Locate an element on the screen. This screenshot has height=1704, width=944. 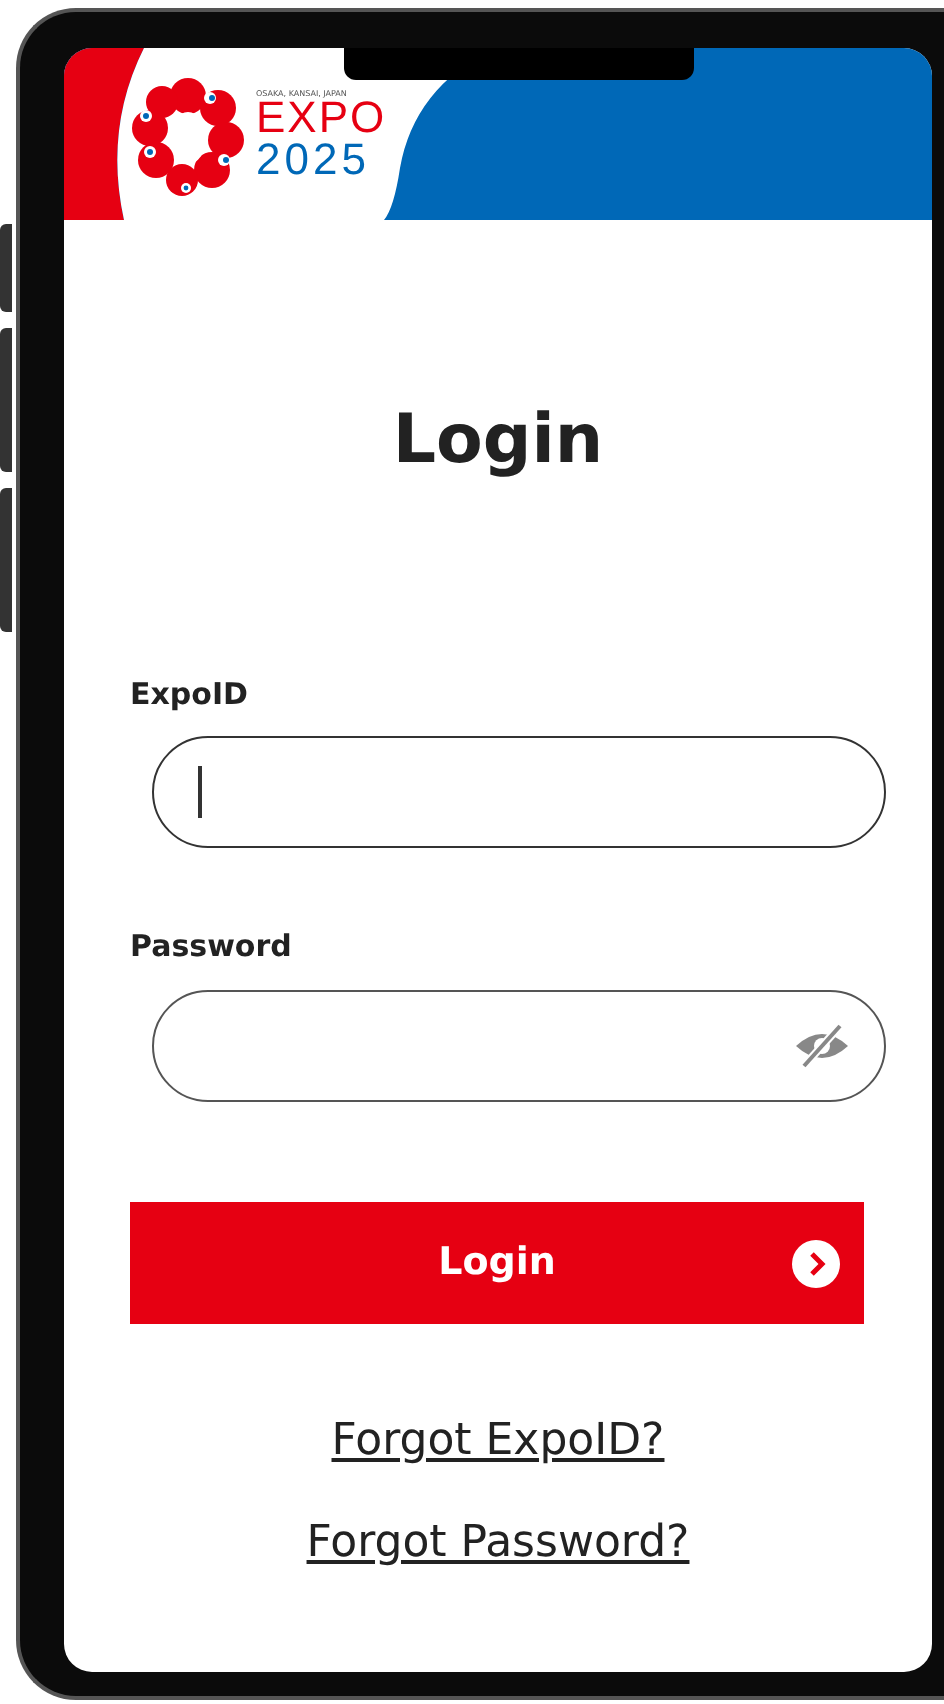
password-field is located at coordinates (519, 1045).